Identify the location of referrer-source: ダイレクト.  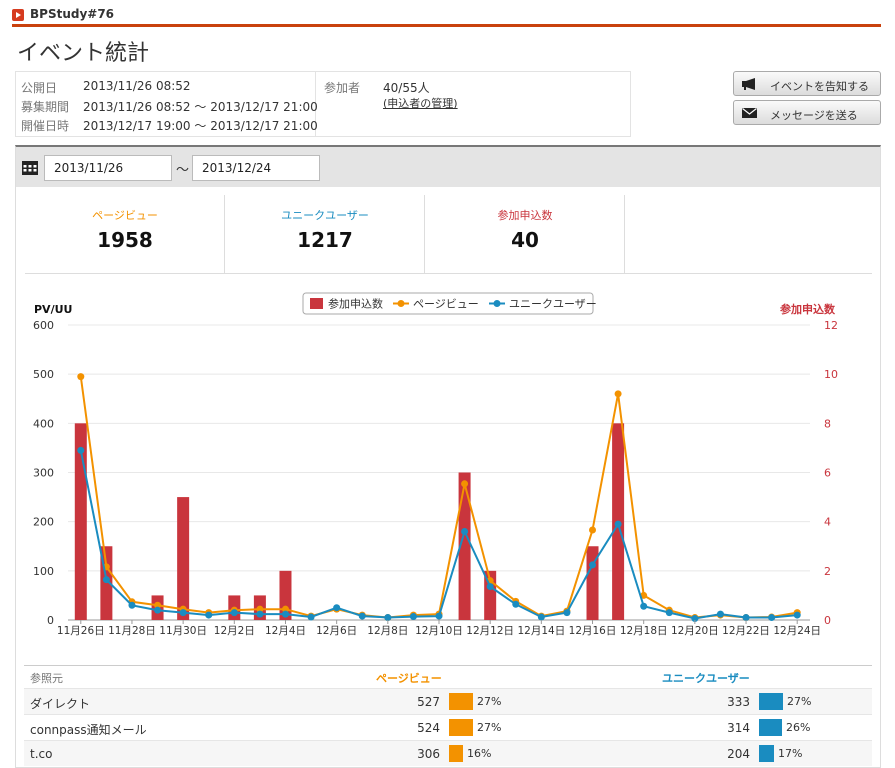
(60, 704).